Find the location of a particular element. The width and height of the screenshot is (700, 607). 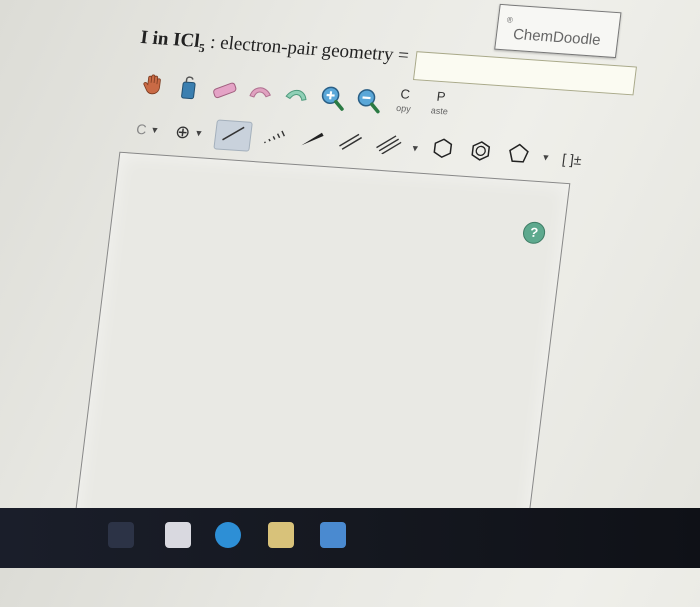

triple-bond-icon is located at coordinates (387, 146).